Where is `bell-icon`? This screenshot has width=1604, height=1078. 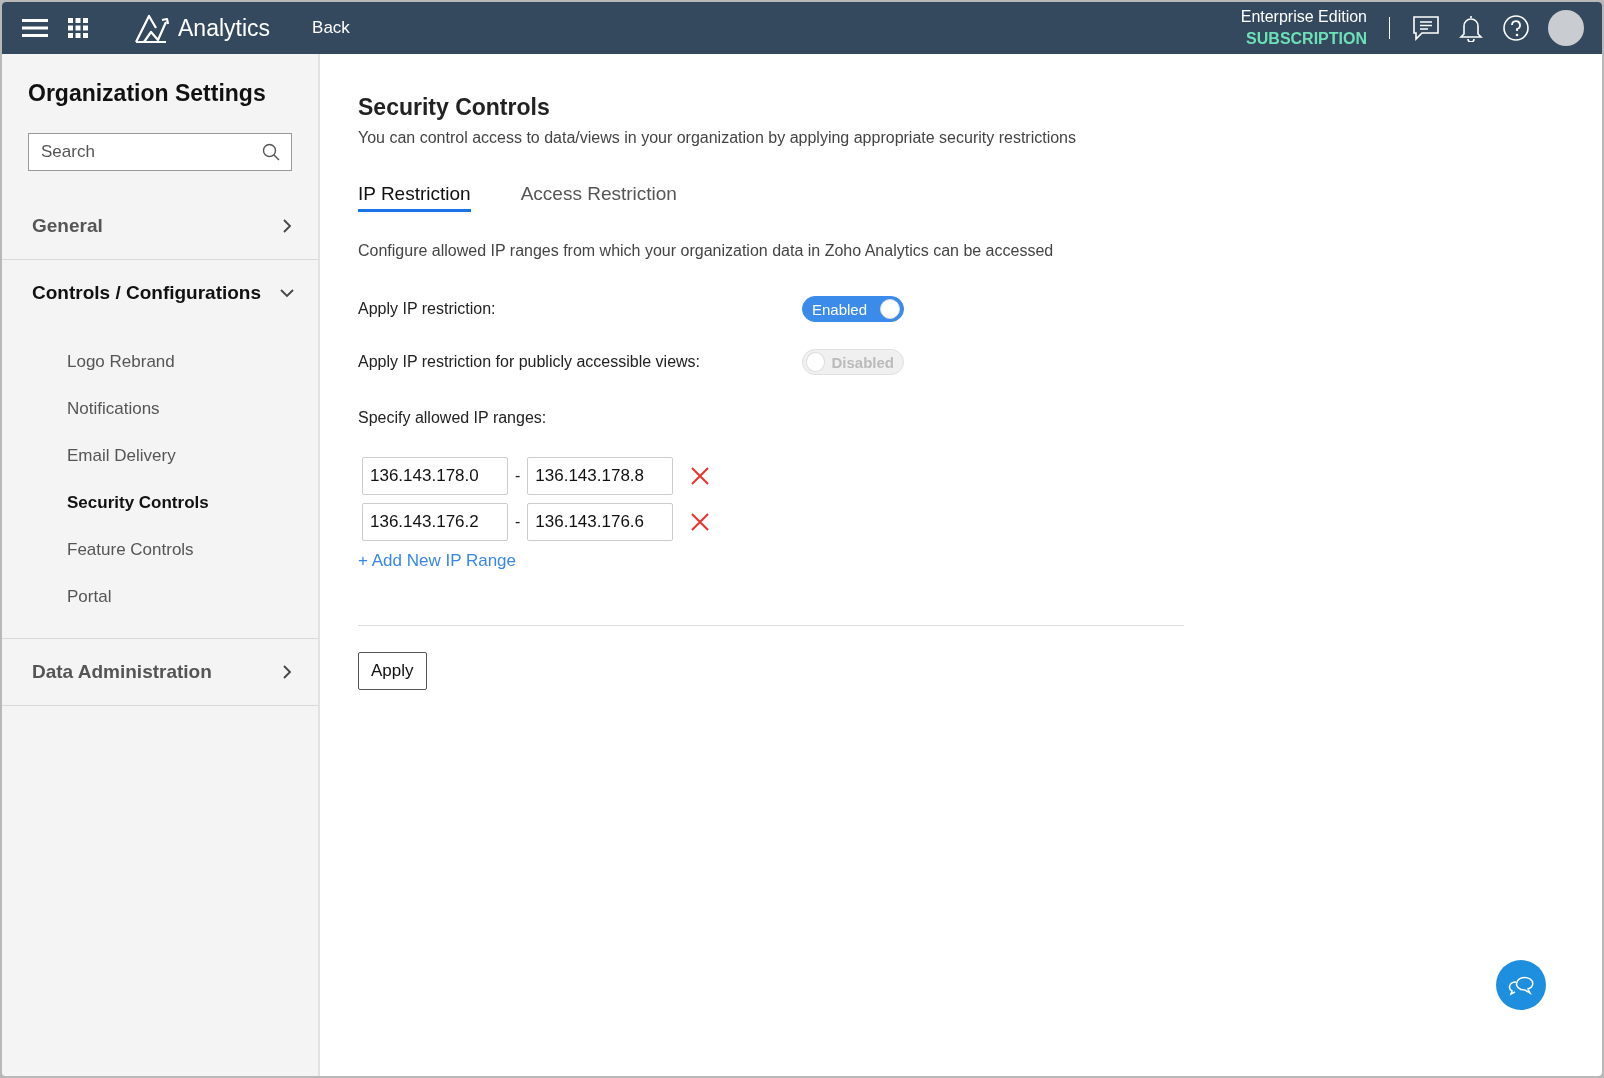
bell-icon is located at coordinates (1471, 28).